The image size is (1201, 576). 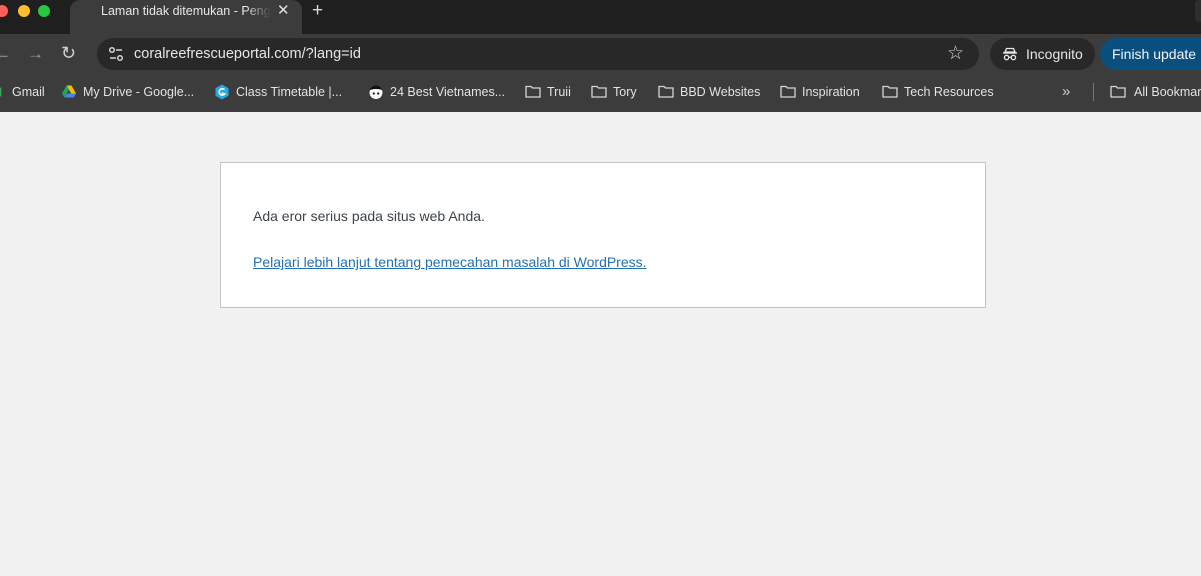 I want to click on arrow-left-icon: ←, so click(x=5, y=54).